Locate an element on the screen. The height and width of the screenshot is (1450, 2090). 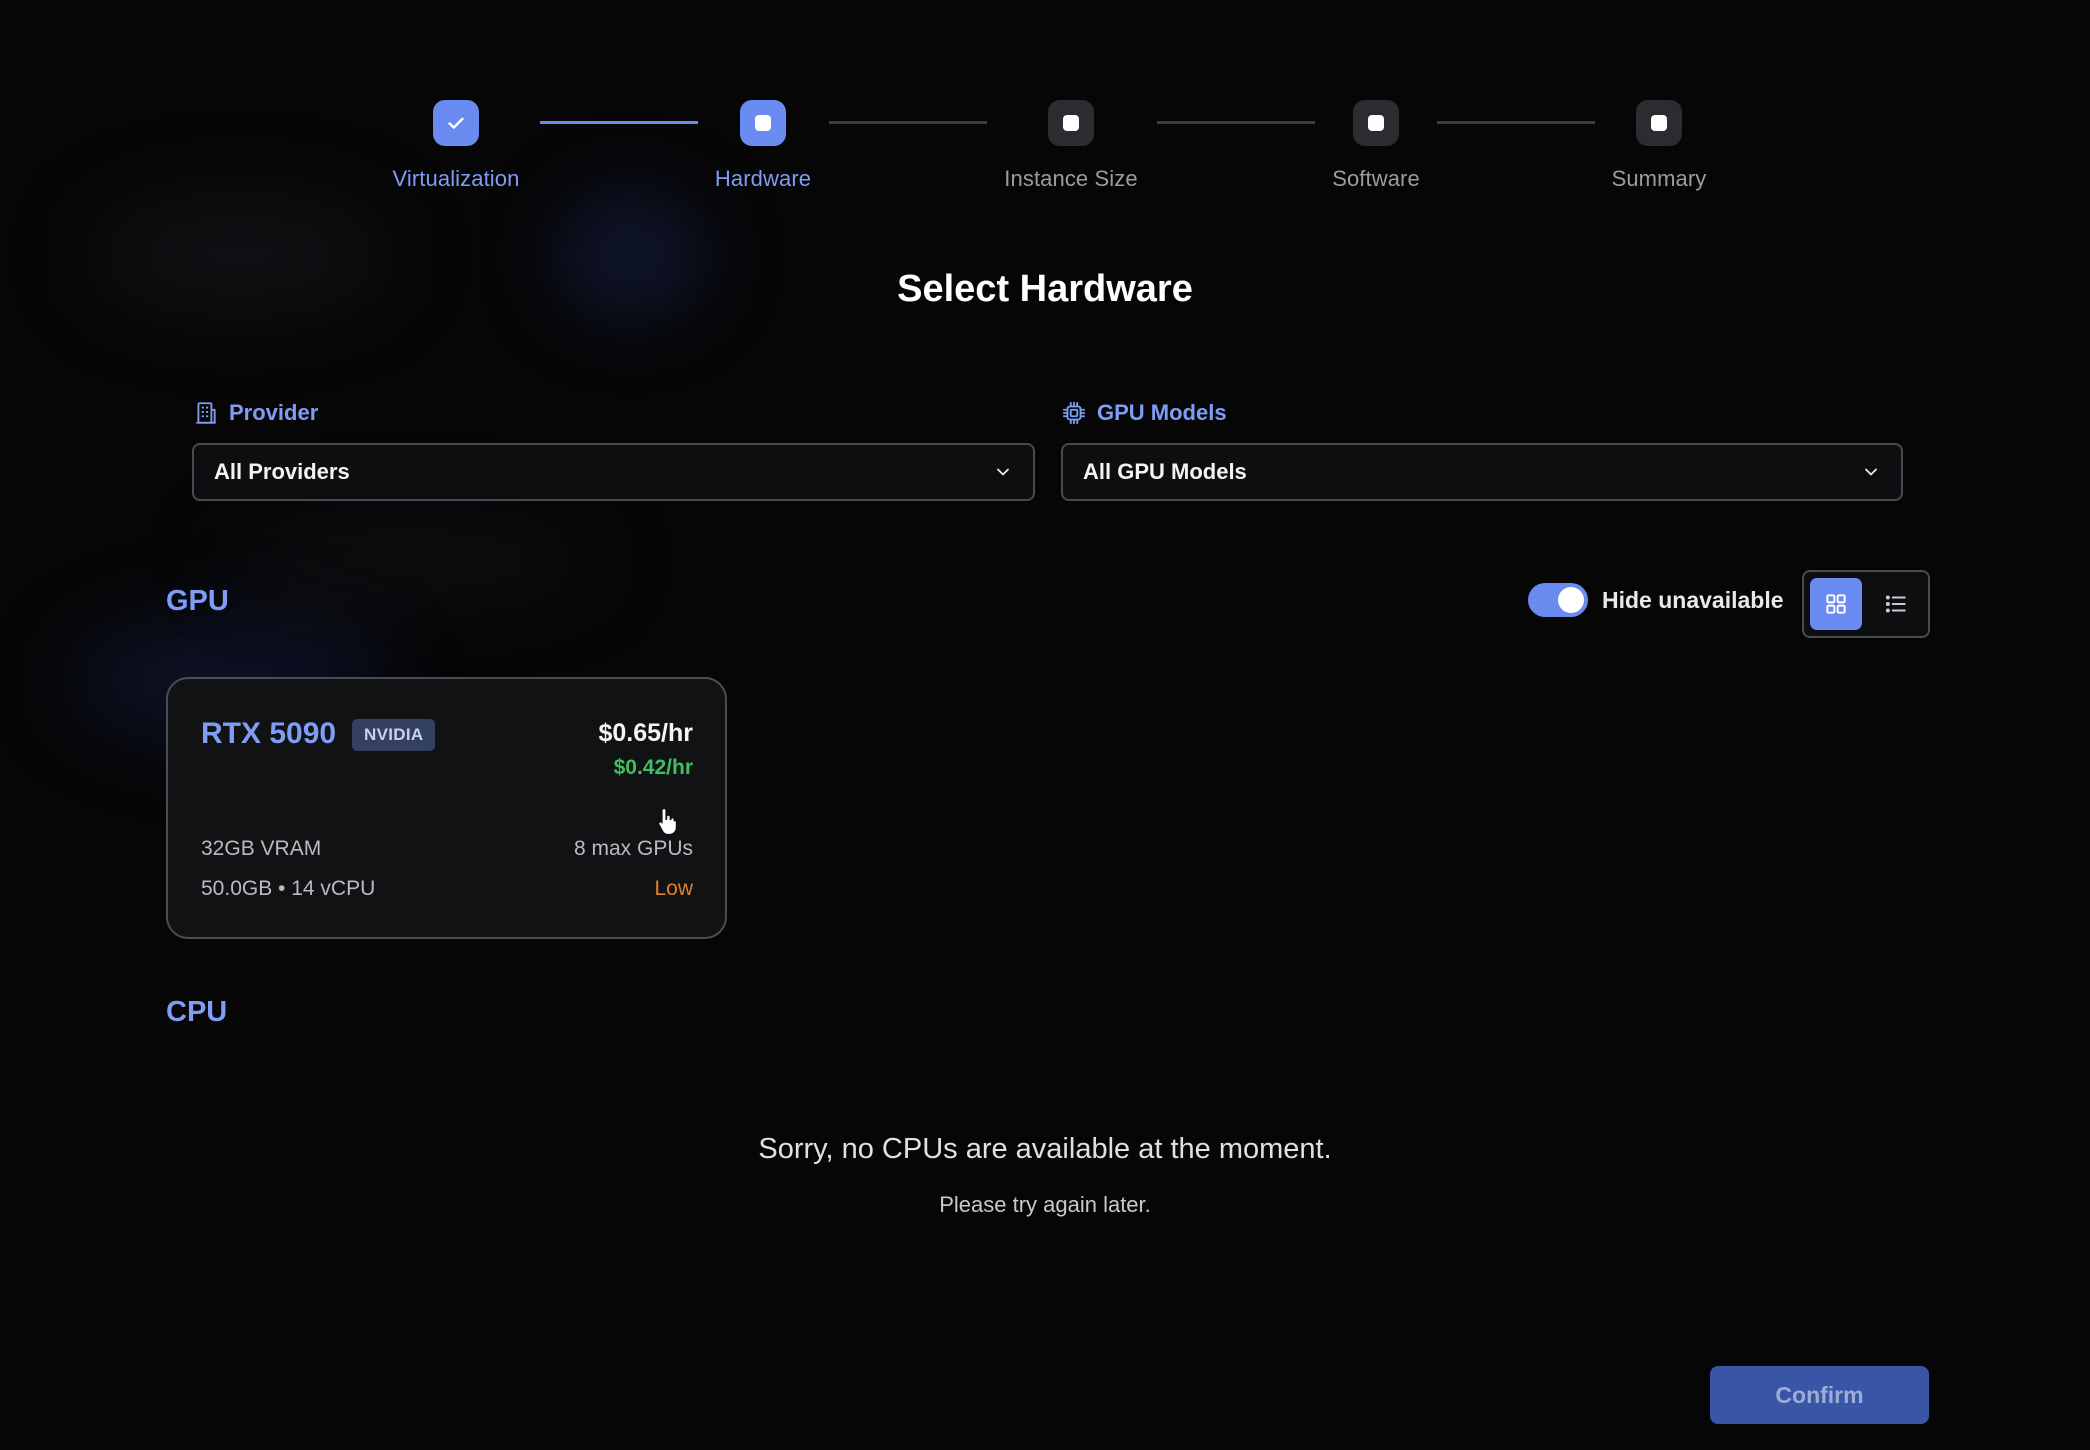
availability-status: Low is located at coordinates (673, 888).